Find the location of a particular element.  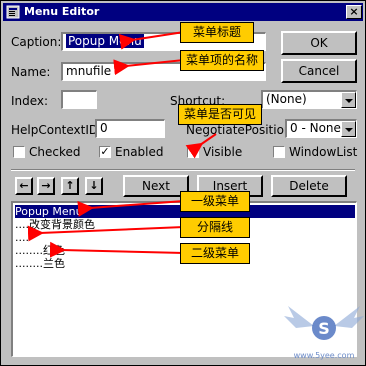

callout-level2: 二级菜单 is located at coordinates (215, 253).